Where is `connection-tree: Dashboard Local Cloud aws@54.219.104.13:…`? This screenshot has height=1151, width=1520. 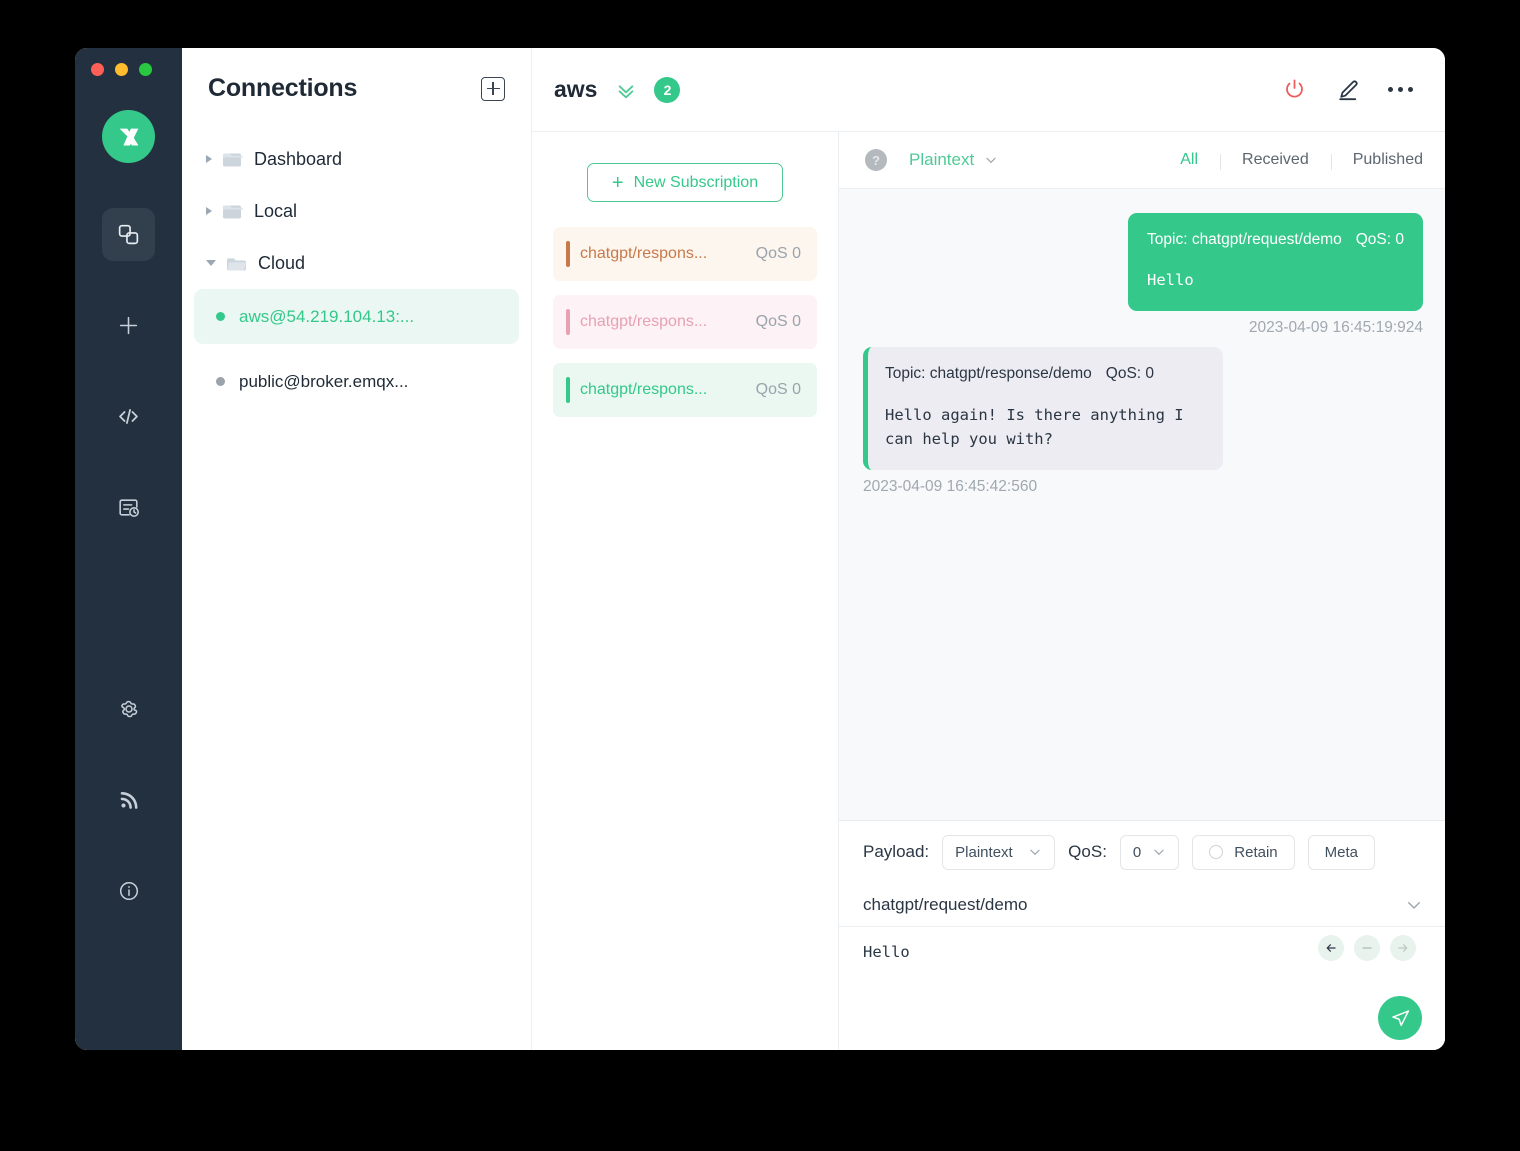
connection-tree: Dashboard Local Cloud aws@54.219.104.13:… is located at coordinates (356, 271).